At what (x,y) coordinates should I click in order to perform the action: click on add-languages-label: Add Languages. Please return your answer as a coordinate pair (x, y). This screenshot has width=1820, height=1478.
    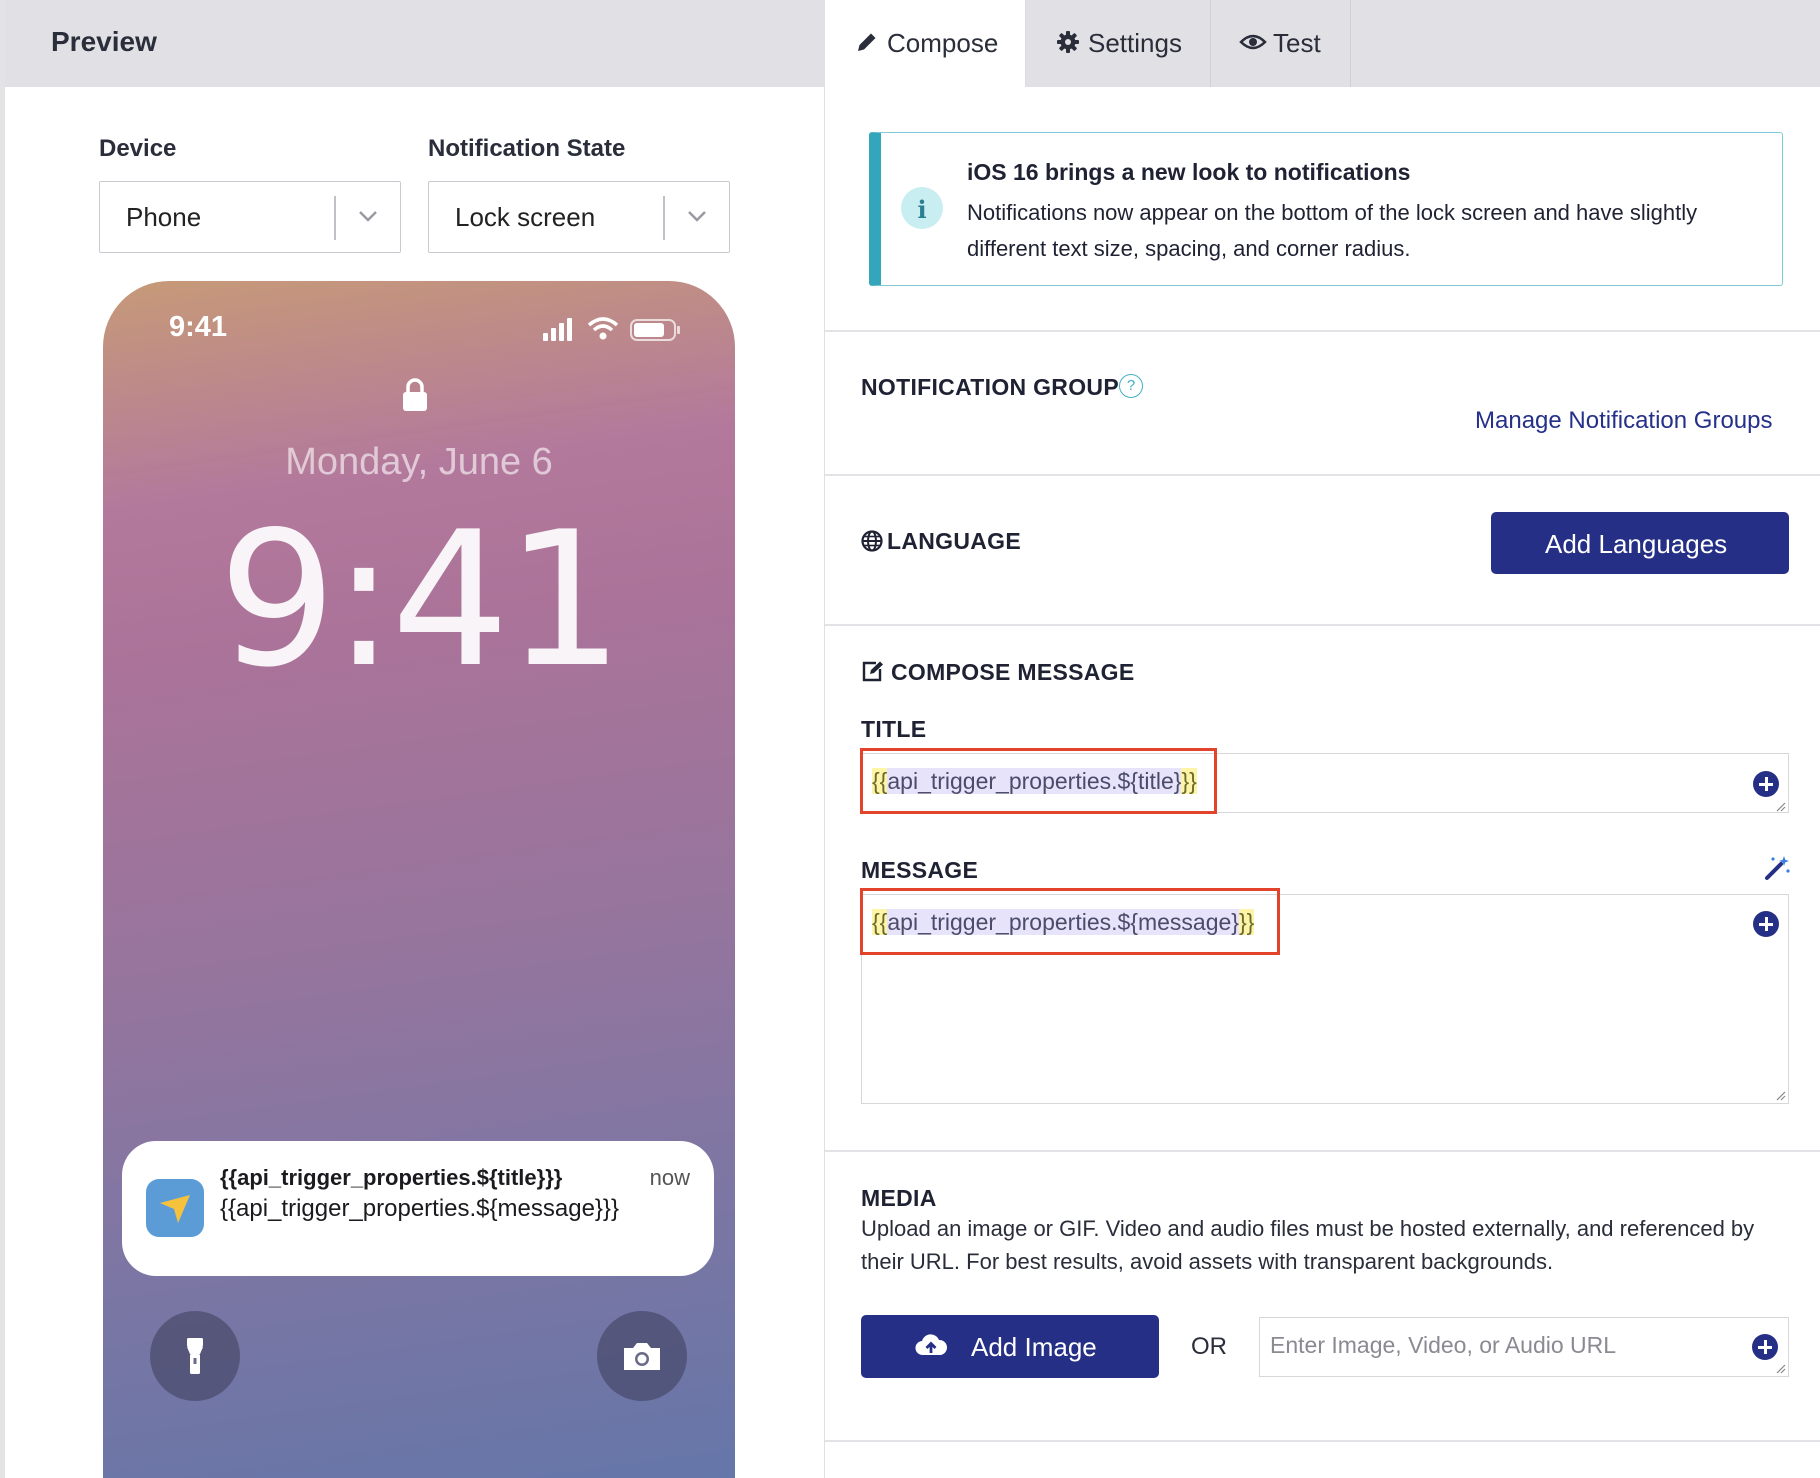
    Looking at the image, I should click on (1636, 544).